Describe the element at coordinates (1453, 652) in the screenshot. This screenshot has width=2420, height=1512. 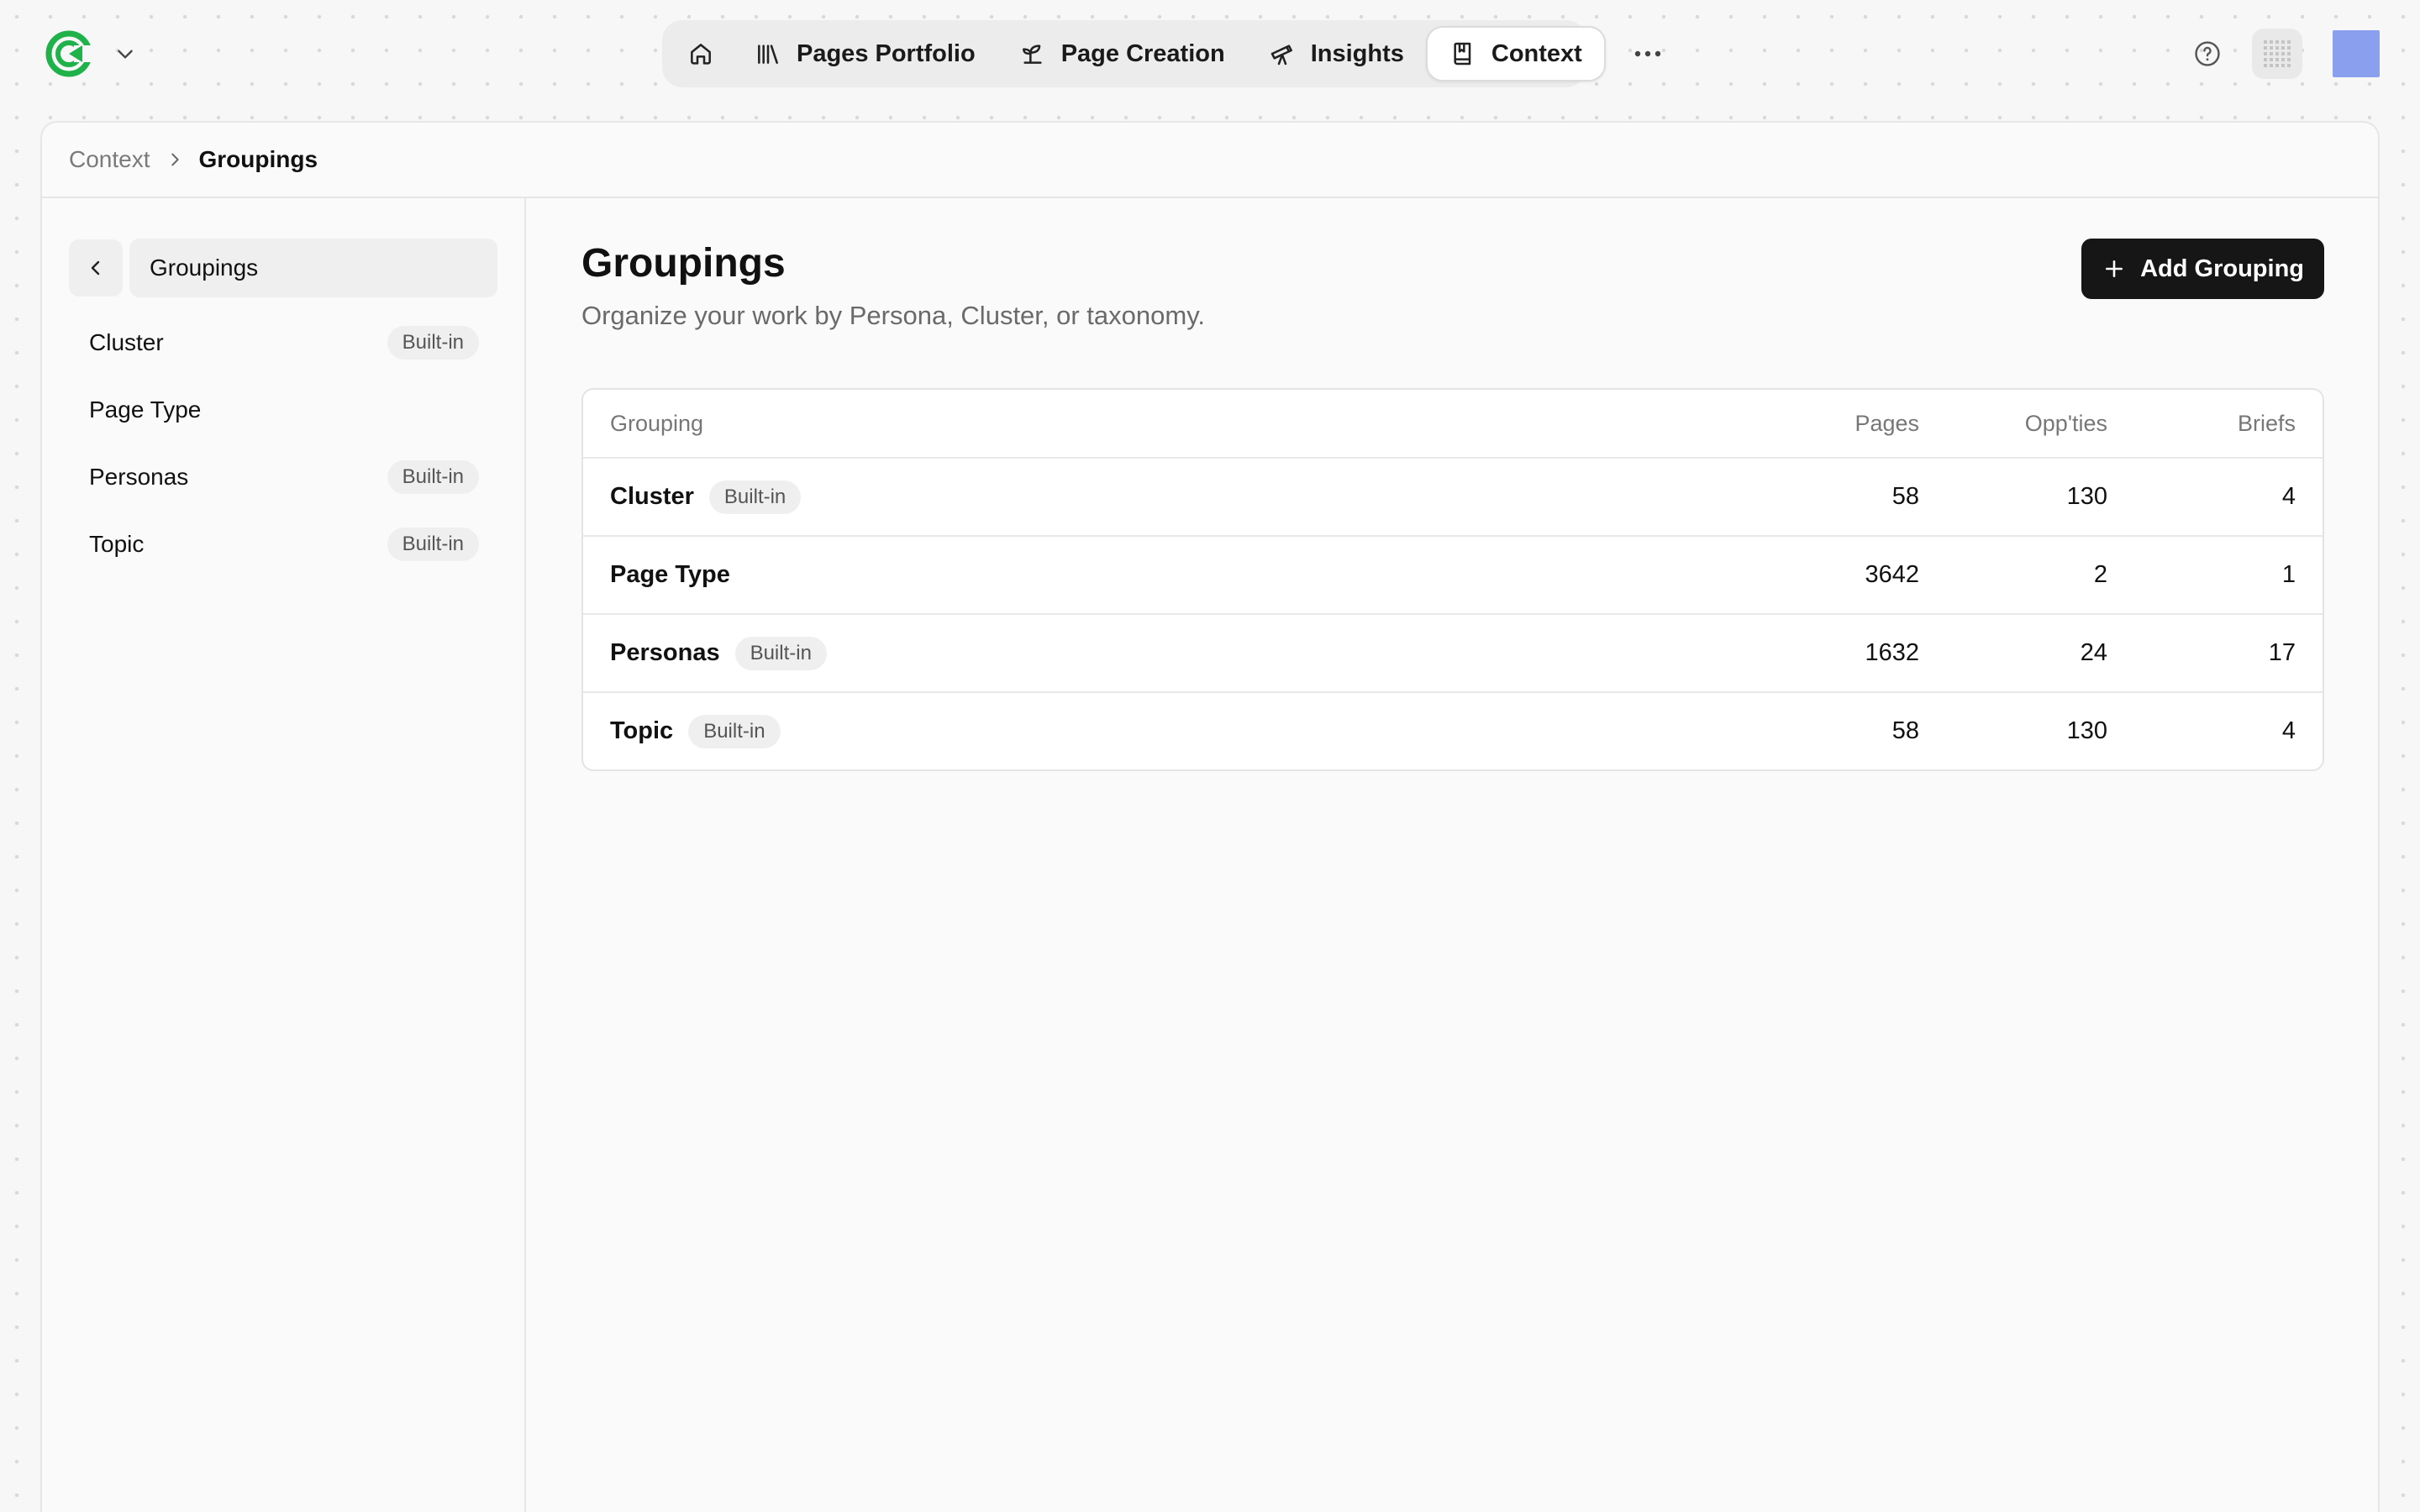
I see `table-row: Personas Built-in 1632 24 17` at that location.